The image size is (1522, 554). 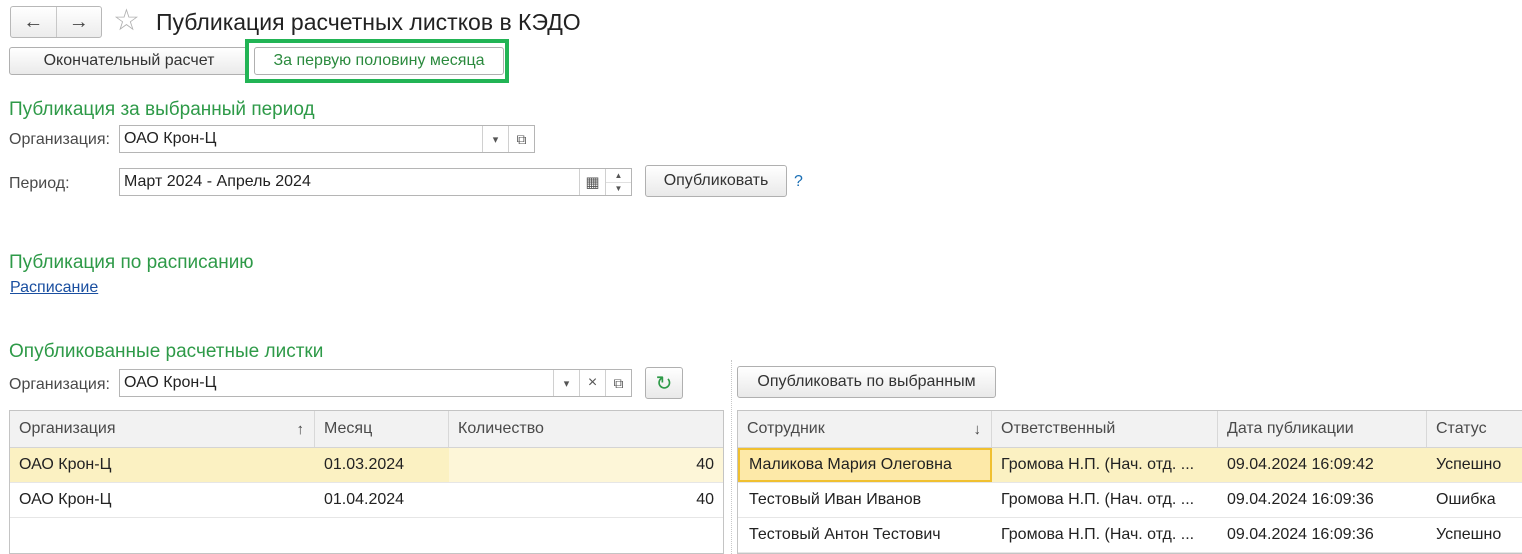 I want to click on sort-descending-icon: ↓, so click(x=977, y=429).